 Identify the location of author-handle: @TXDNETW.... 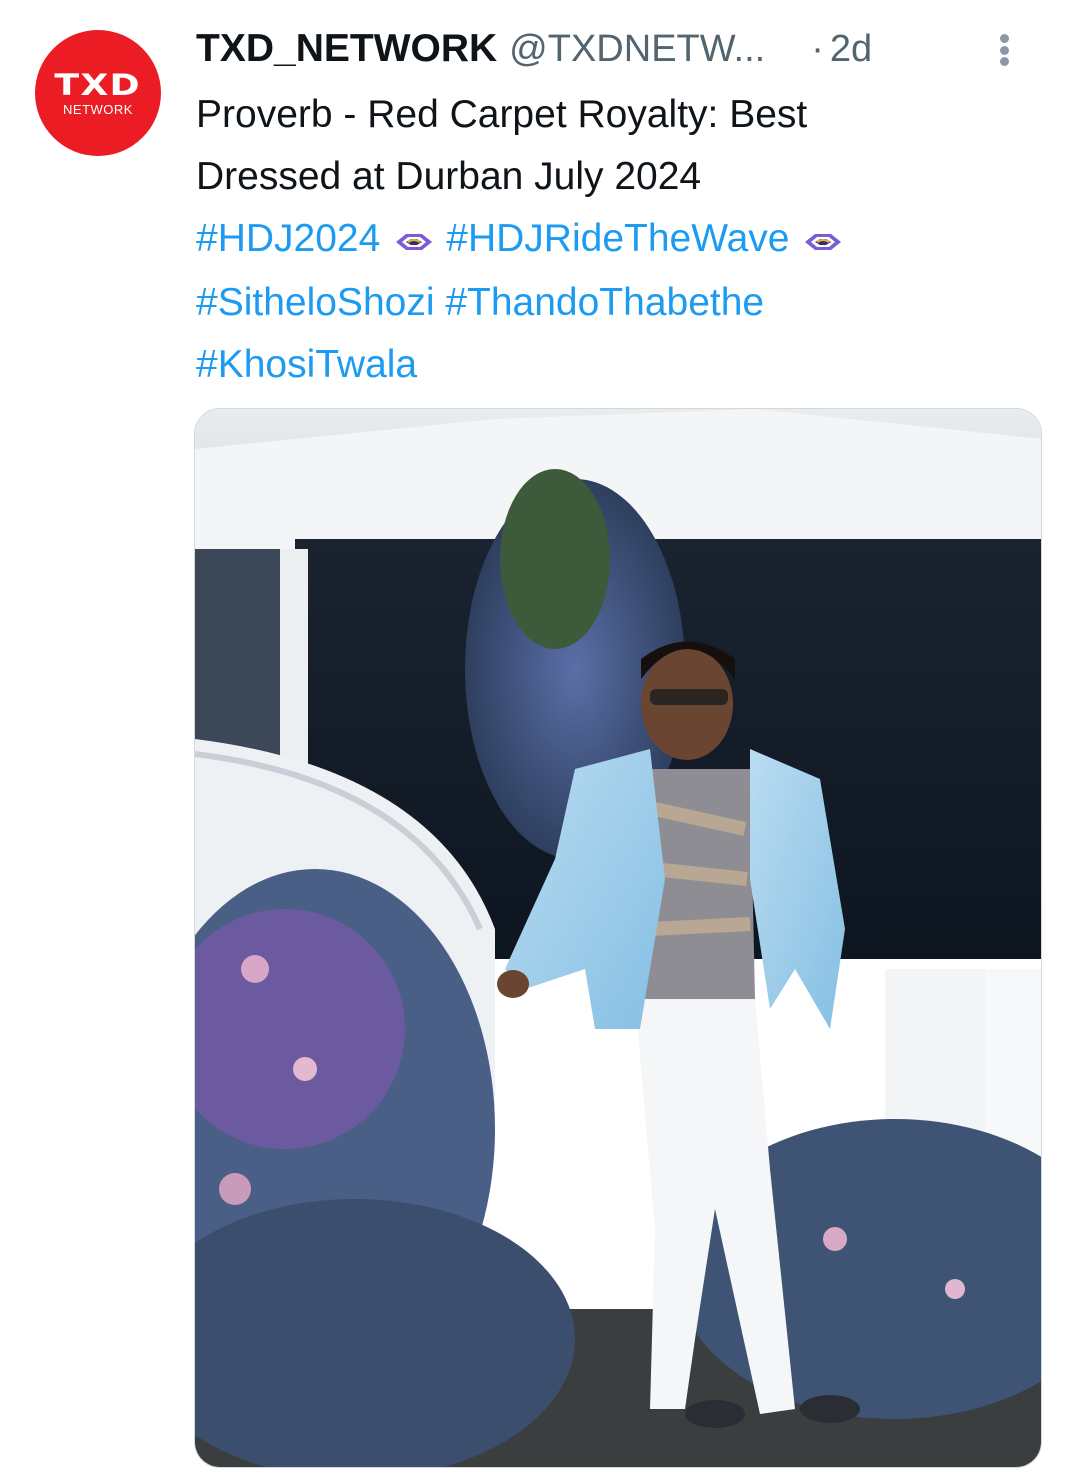
(637, 49).